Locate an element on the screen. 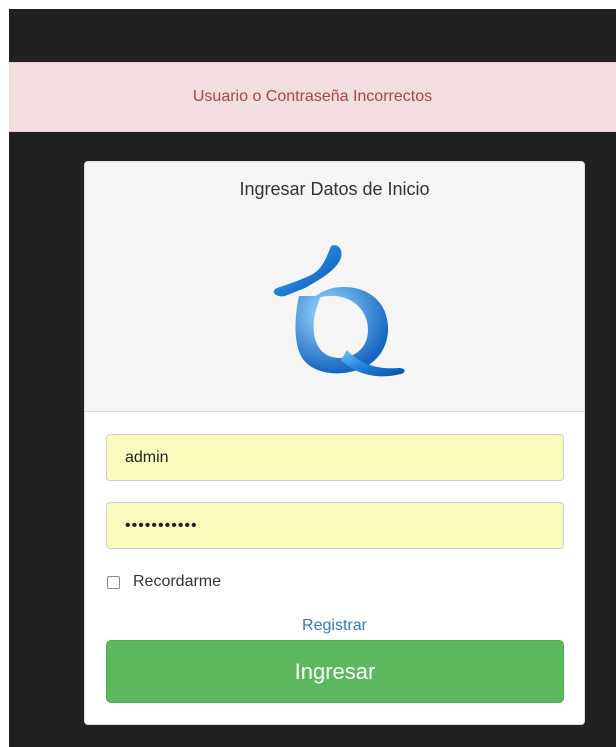 This screenshot has height=747, width=616. remember-me: Recordarme is located at coordinates (164, 582).